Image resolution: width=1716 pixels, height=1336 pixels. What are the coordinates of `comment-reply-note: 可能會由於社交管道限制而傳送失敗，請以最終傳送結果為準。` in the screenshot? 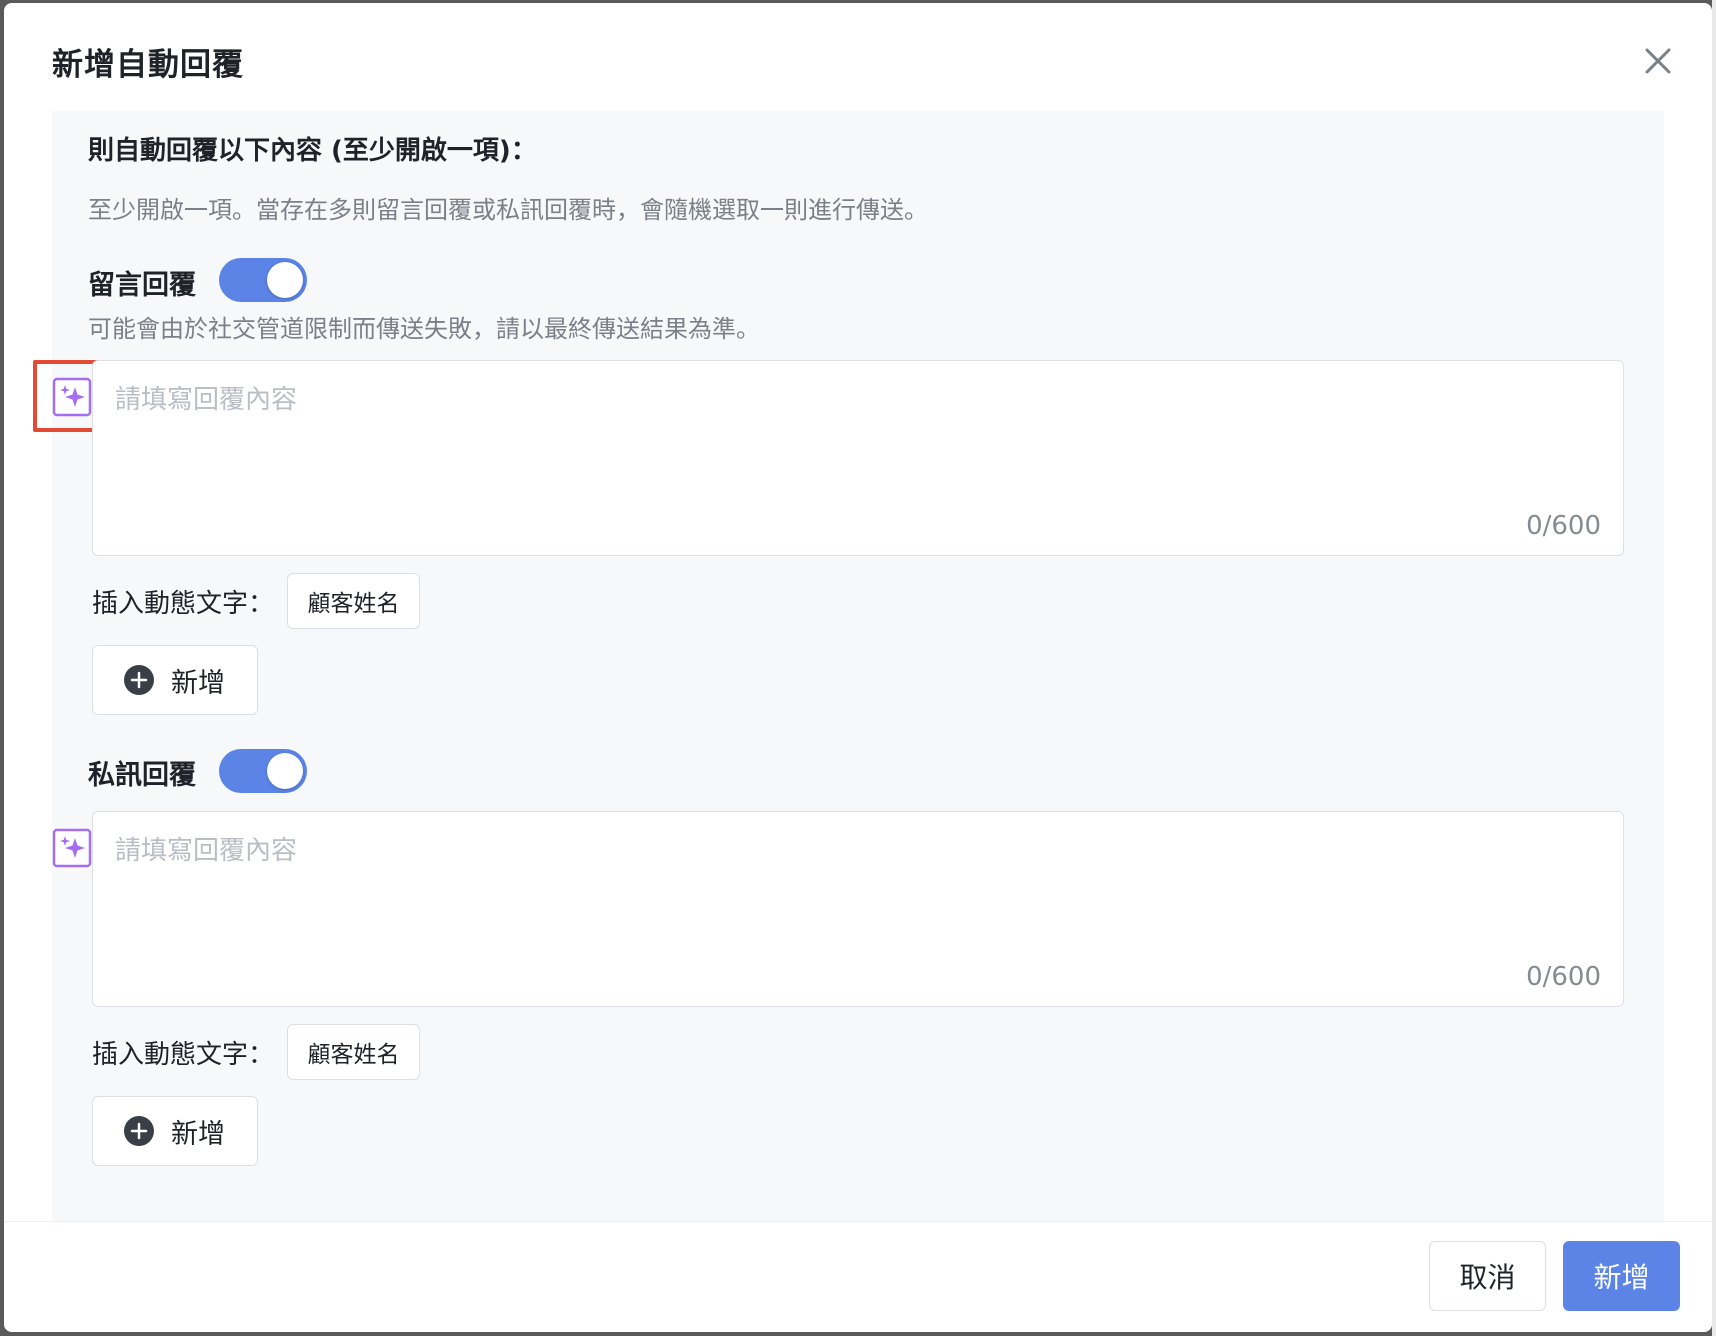 It's located at (424, 329).